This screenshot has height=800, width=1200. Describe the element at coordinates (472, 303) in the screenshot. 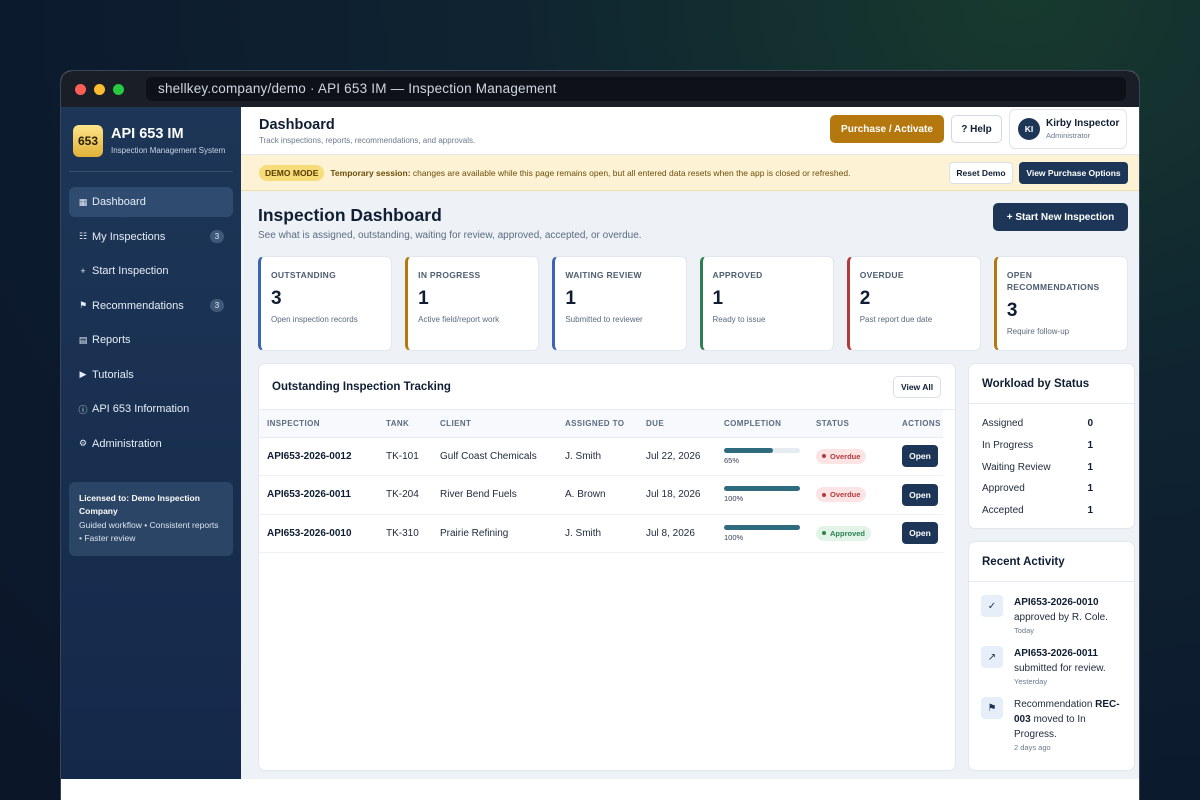

I see `stat-card-in-progress: IN PROGRESS 1 Active field/report work` at that location.